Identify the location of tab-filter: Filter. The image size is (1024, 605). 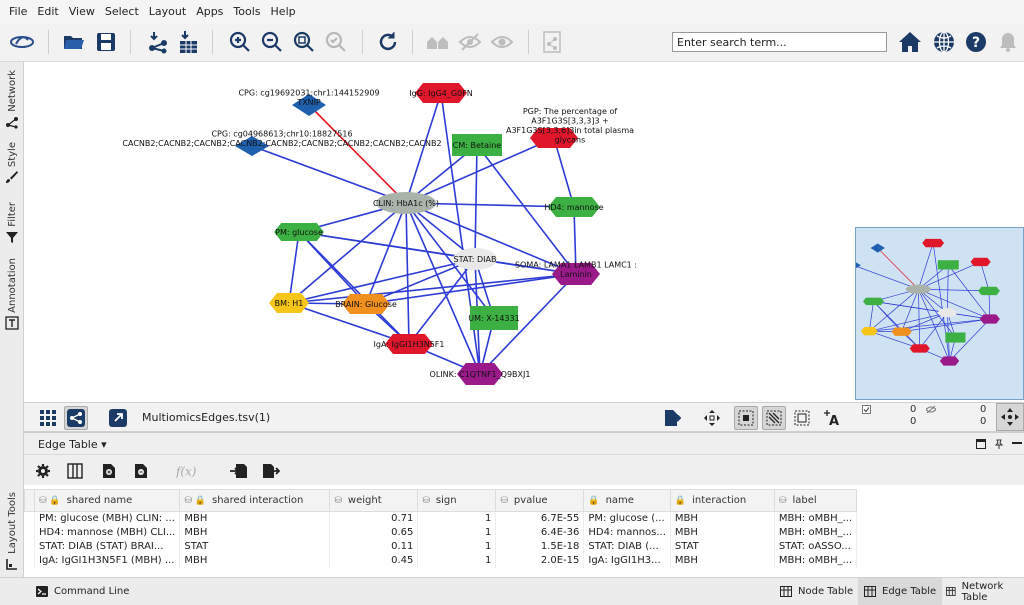
(12, 223).